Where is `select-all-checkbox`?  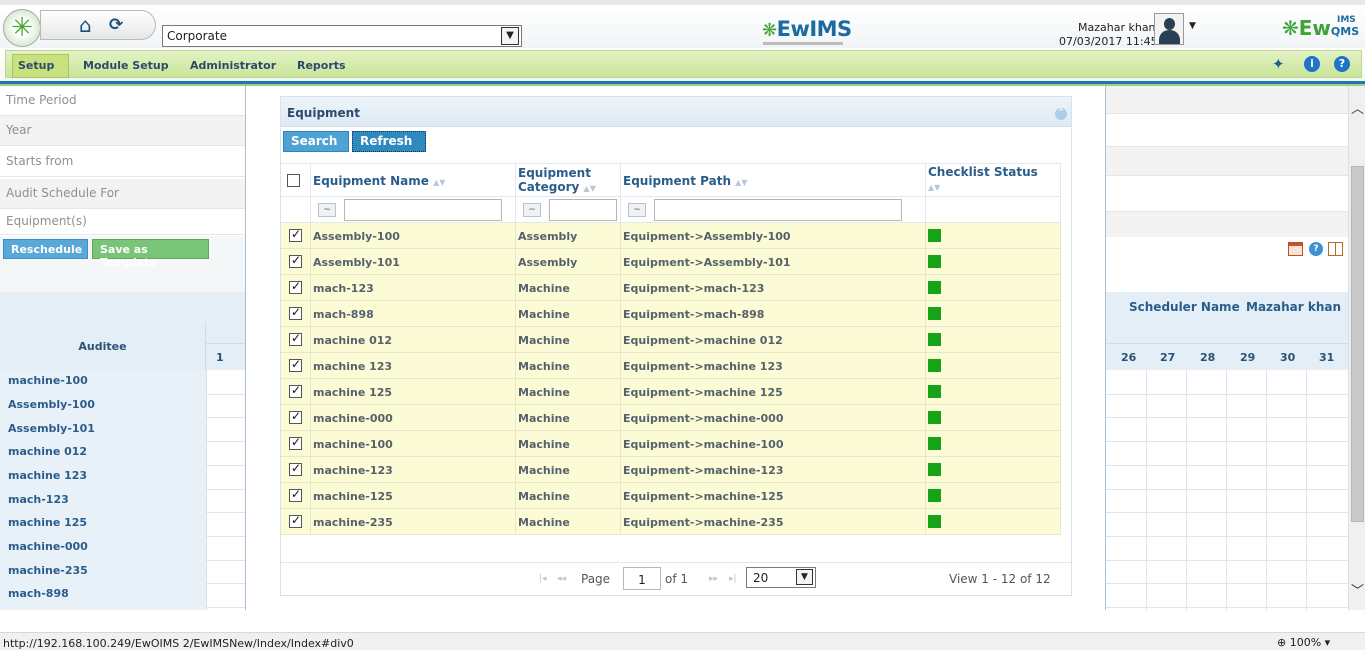 select-all-checkbox is located at coordinates (293, 180).